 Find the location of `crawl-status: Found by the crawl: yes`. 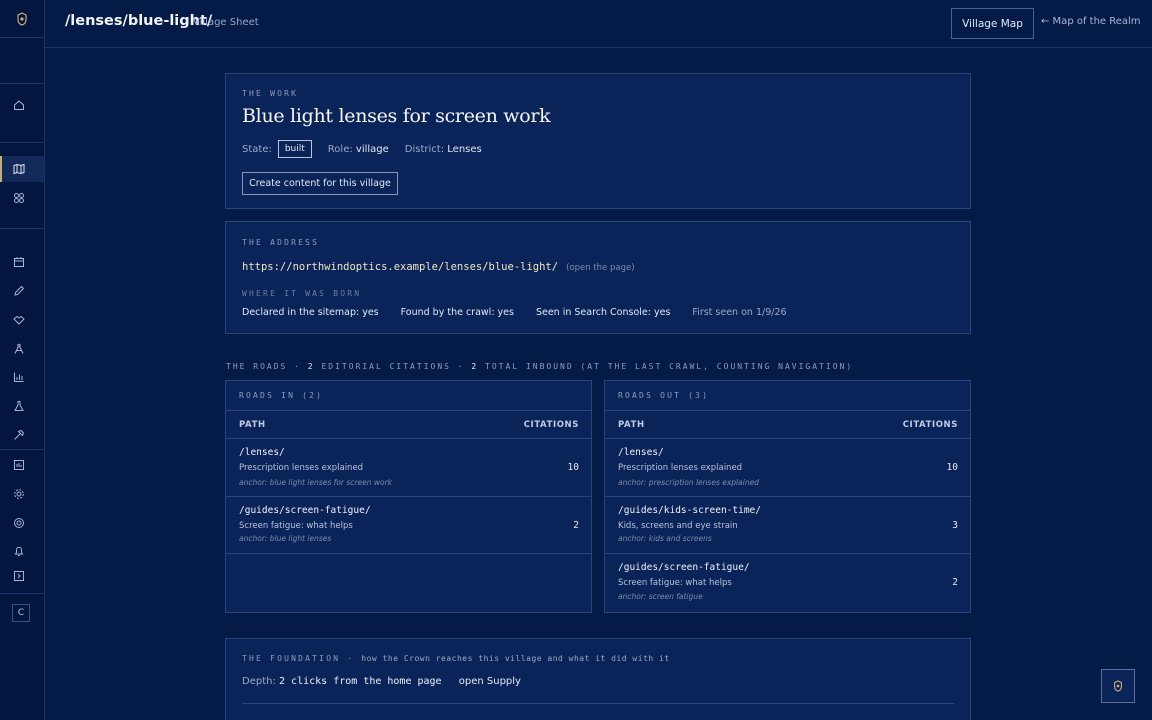

crawl-status: Found by the crawl: yes is located at coordinates (457, 312).